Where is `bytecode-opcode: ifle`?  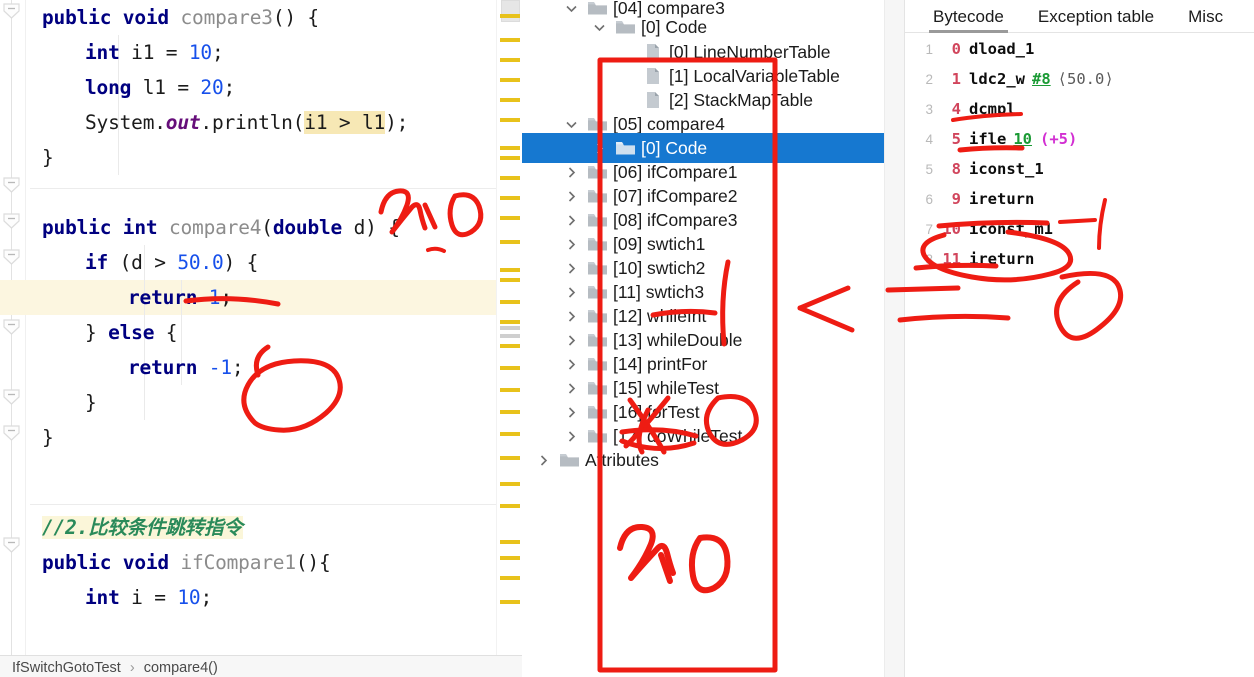
bytecode-opcode: ifle is located at coordinates (987, 139).